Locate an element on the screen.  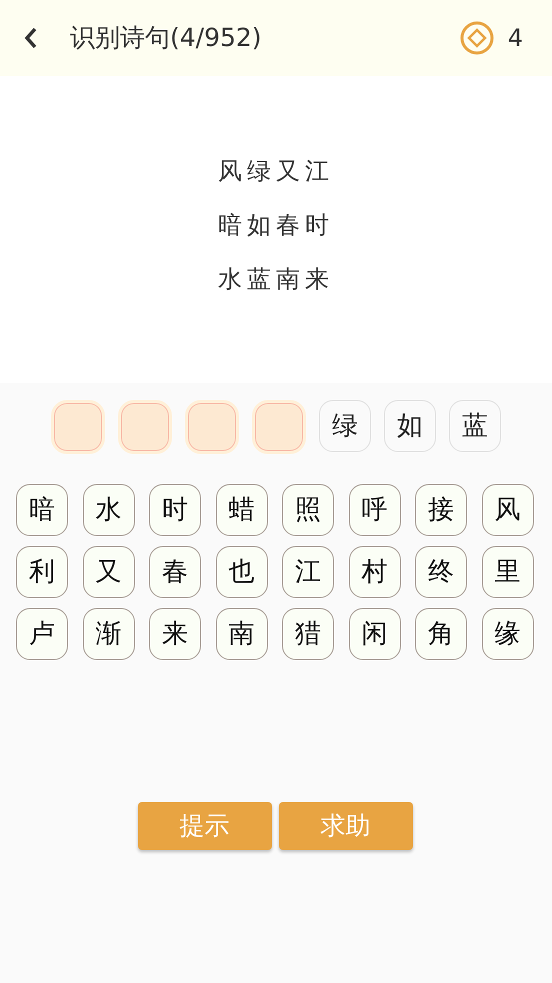
coin-count: 4 is located at coordinates (515, 38).